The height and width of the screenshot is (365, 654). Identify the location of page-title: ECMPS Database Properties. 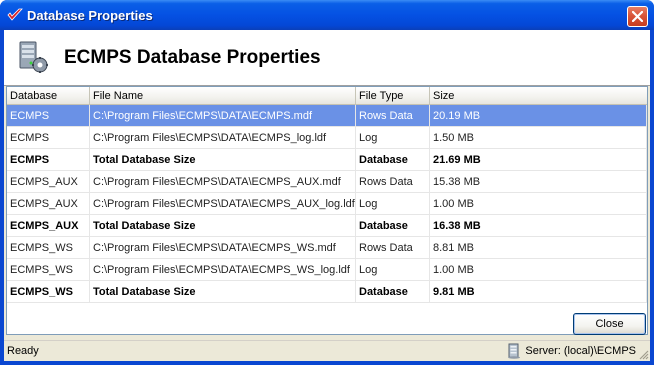
(192, 57).